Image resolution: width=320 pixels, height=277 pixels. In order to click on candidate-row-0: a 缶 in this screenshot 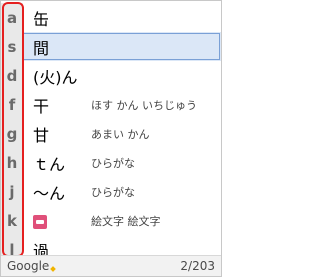, I will do `click(111, 17)`.